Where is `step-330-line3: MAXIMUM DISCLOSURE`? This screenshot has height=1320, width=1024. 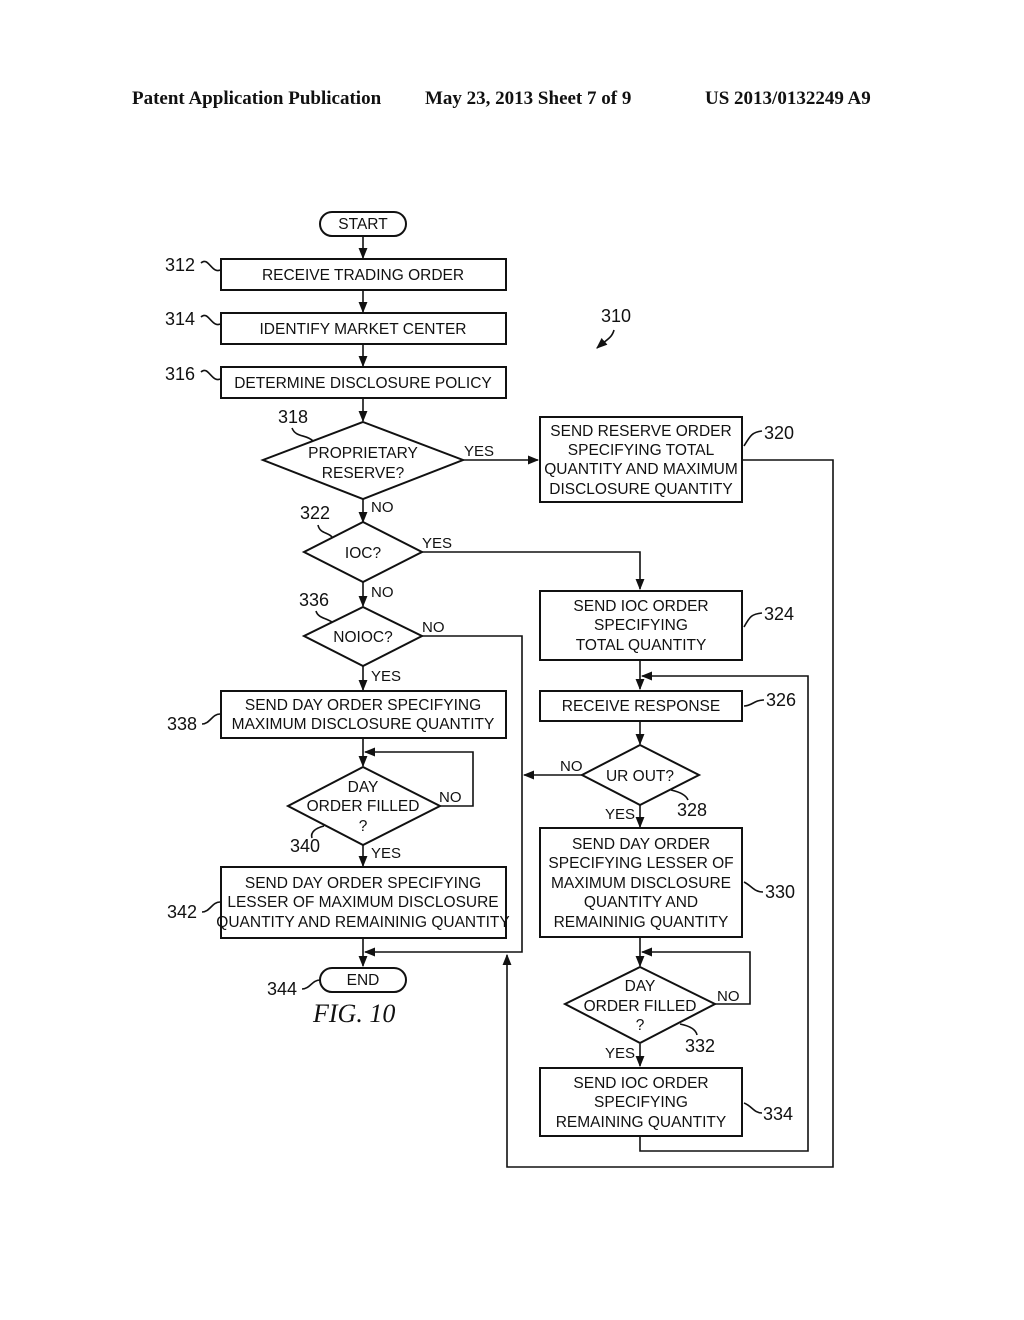 step-330-line3: MAXIMUM DISCLOSURE is located at coordinates (641, 883).